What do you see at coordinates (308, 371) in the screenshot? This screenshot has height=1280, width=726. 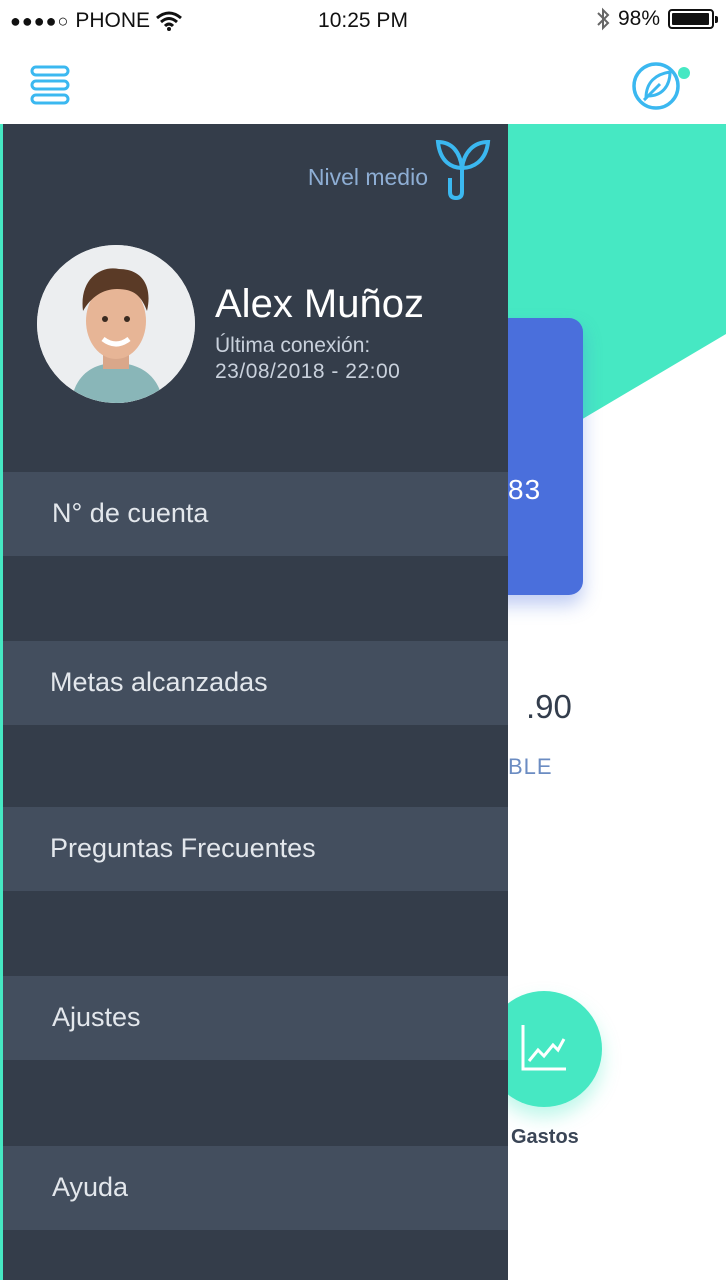 I see `last-login-value: 23/08/2018 - 22:00` at bounding box center [308, 371].